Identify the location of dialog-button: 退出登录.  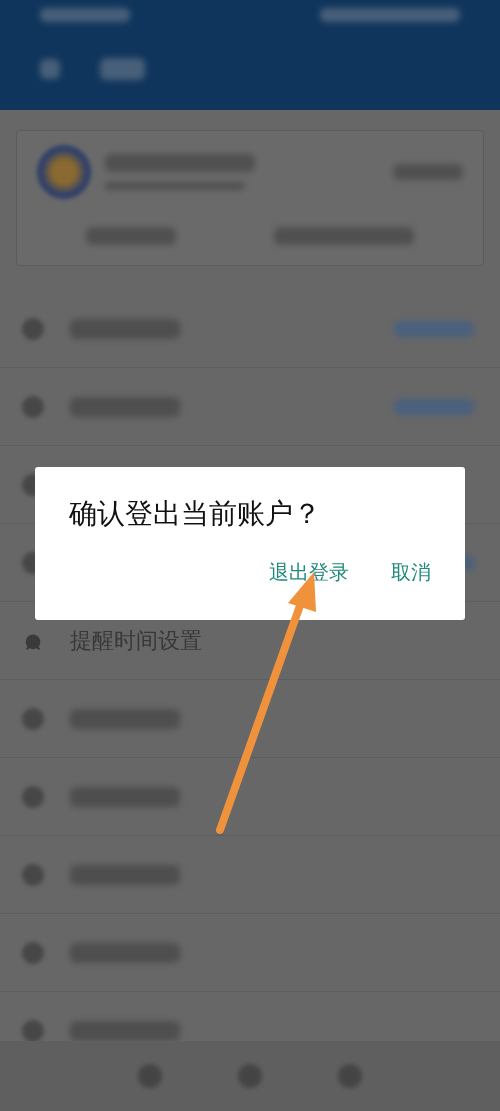
(309, 572).